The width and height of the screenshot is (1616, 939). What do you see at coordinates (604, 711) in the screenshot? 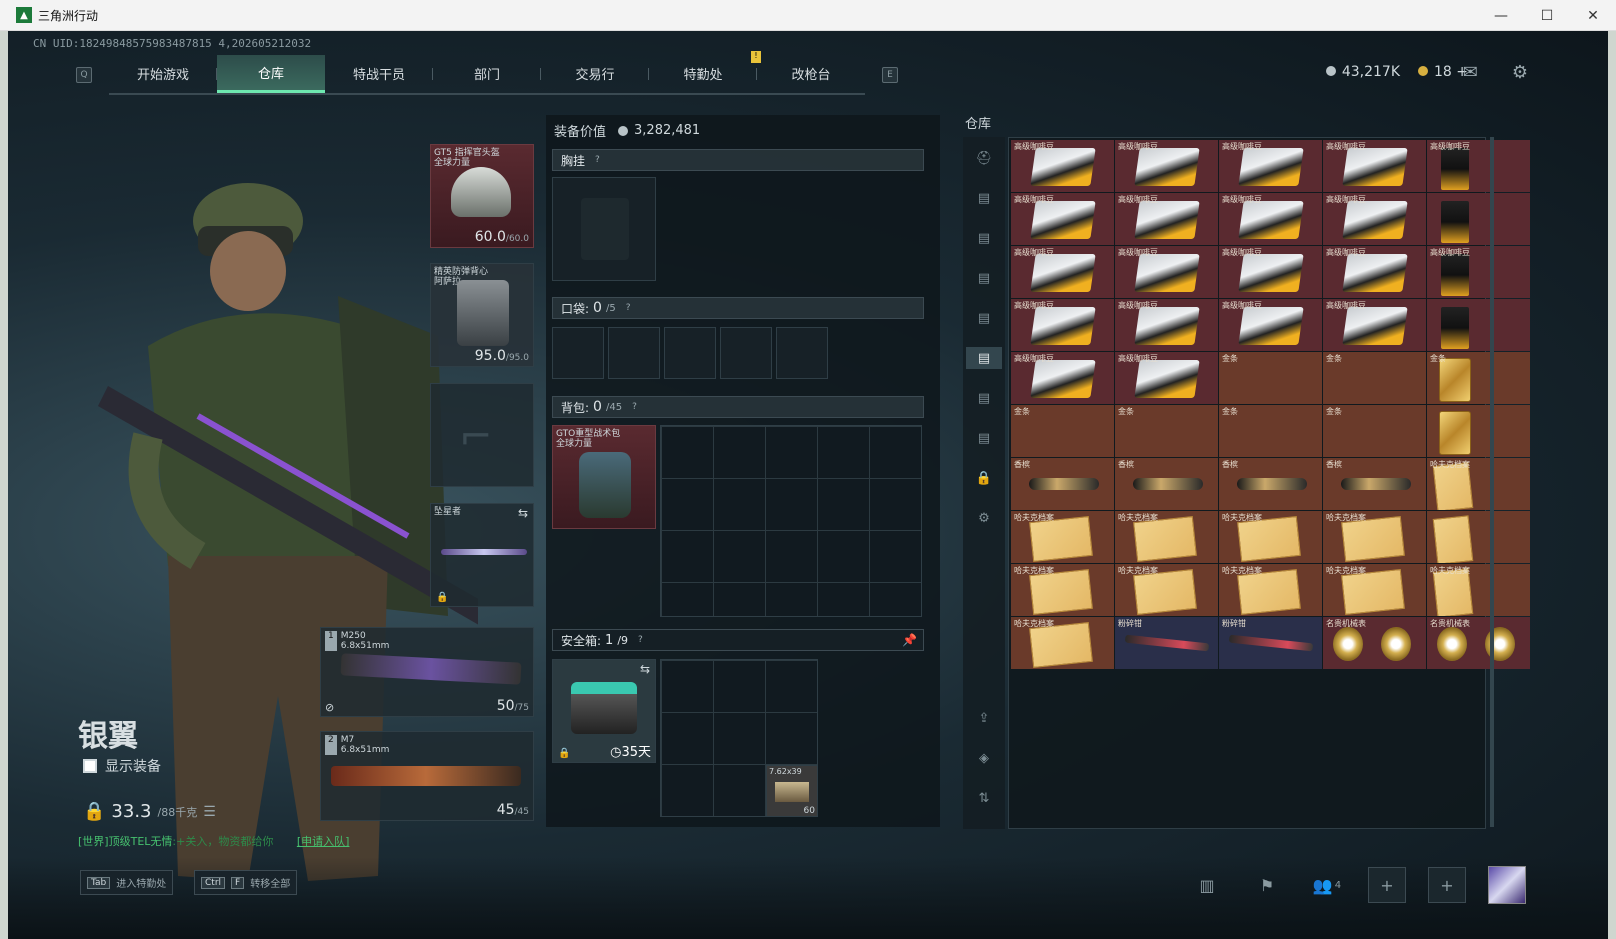
I see `safe-box-slot: ⇆ 🔒 ◷35天` at bounding box center [604, 711].